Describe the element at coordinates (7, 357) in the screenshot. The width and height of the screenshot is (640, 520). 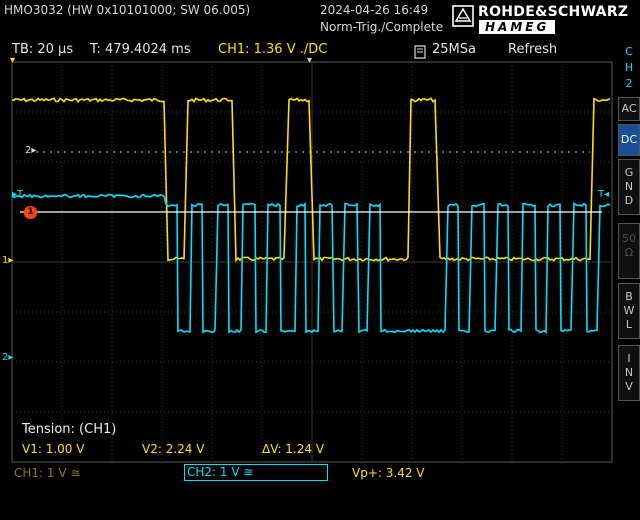
I see `ch2-offset-marker: 2▸` at that location.